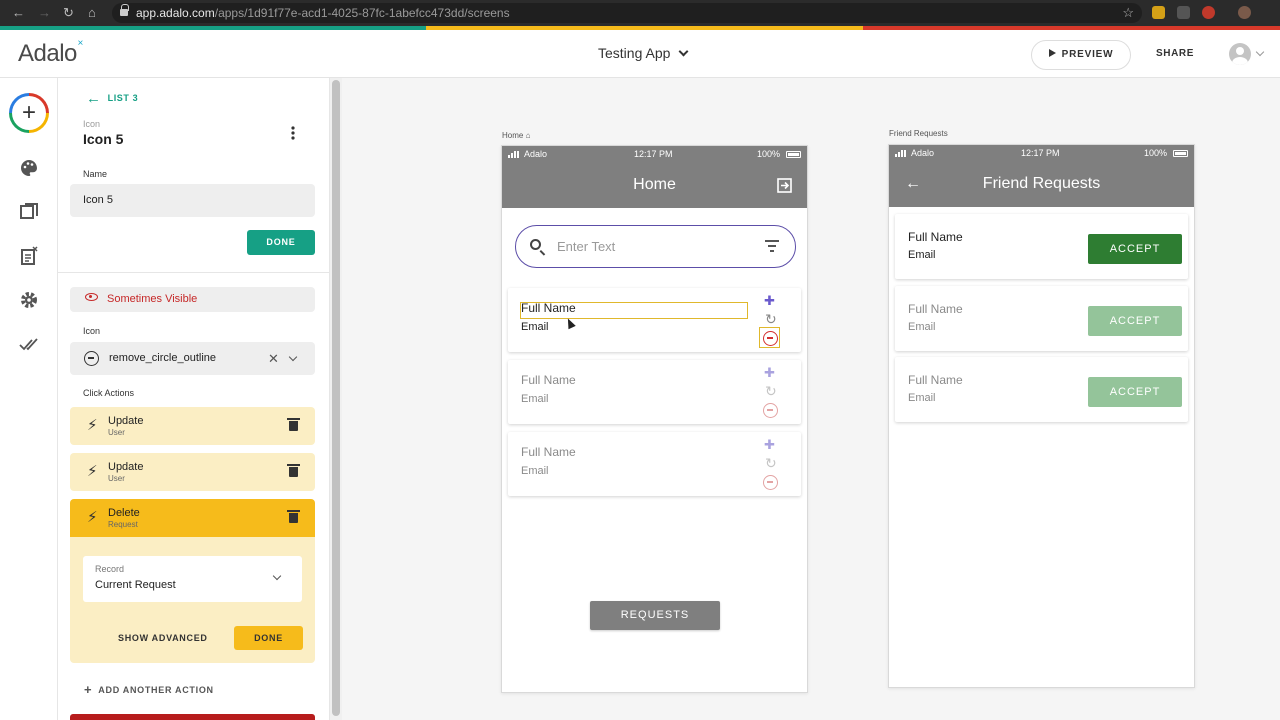 Image resolution: width=1280 pixels, height=720 pixels. What do you see at coordinates (772, 246) in the screenshot?
I see `filter-icon` at bounding box center [772, 246].